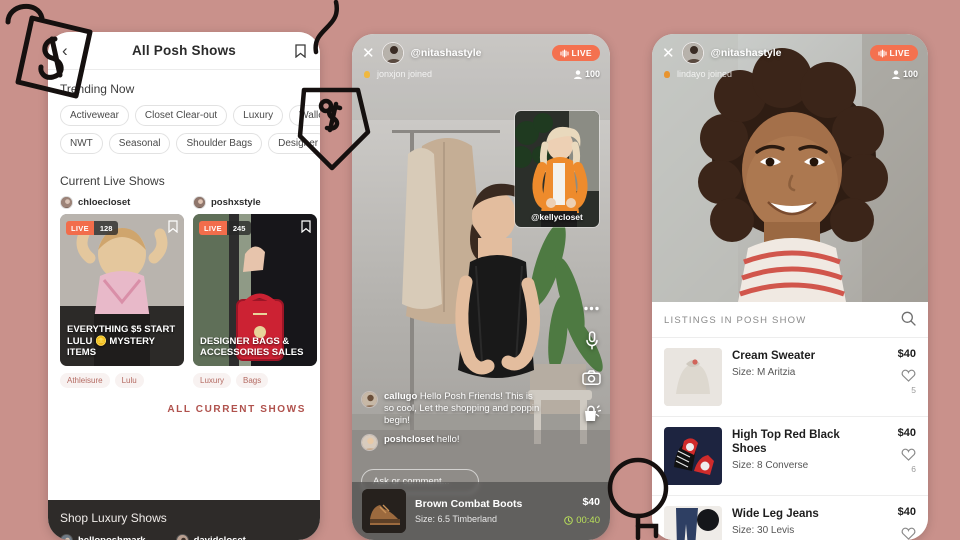 This screenshot has width=960, height=540. What do you see at coordinates (582, 520) in the screenshot?
I see `product-timer: 00:40` at bounding box center [582, 520].